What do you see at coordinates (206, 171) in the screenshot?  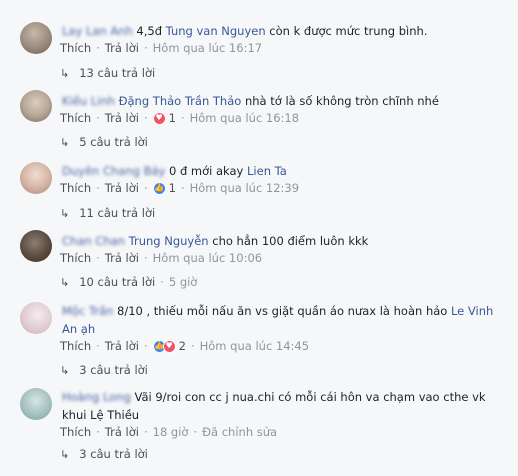 I see `comment-body: 0 đ mới akay` at bounding box center [206, 171].